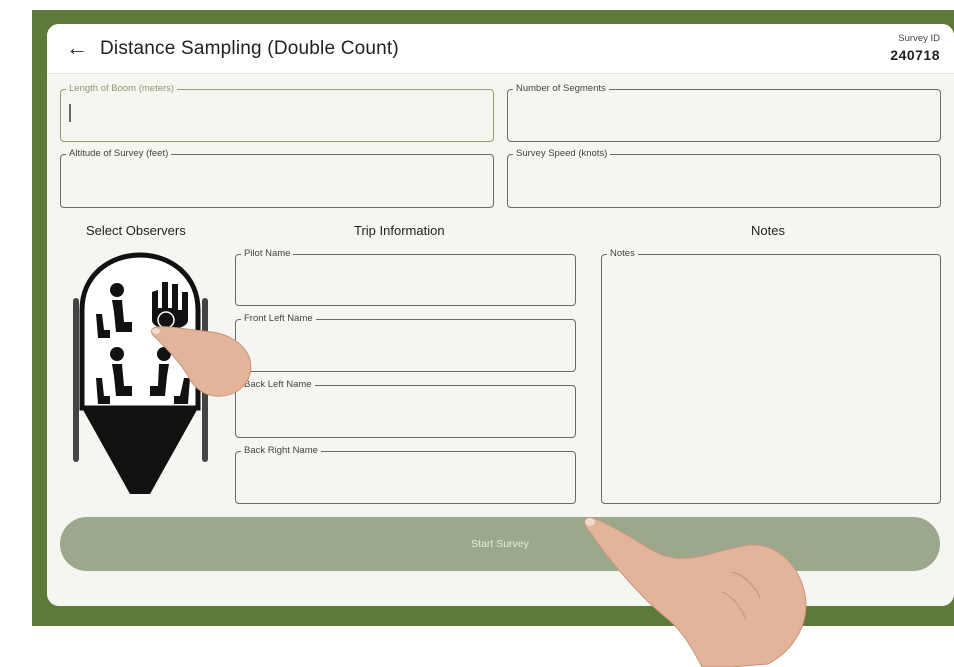 This screenshot has width=954, height=667. I want to click on notes-heading: Notes, so click(768, 230).